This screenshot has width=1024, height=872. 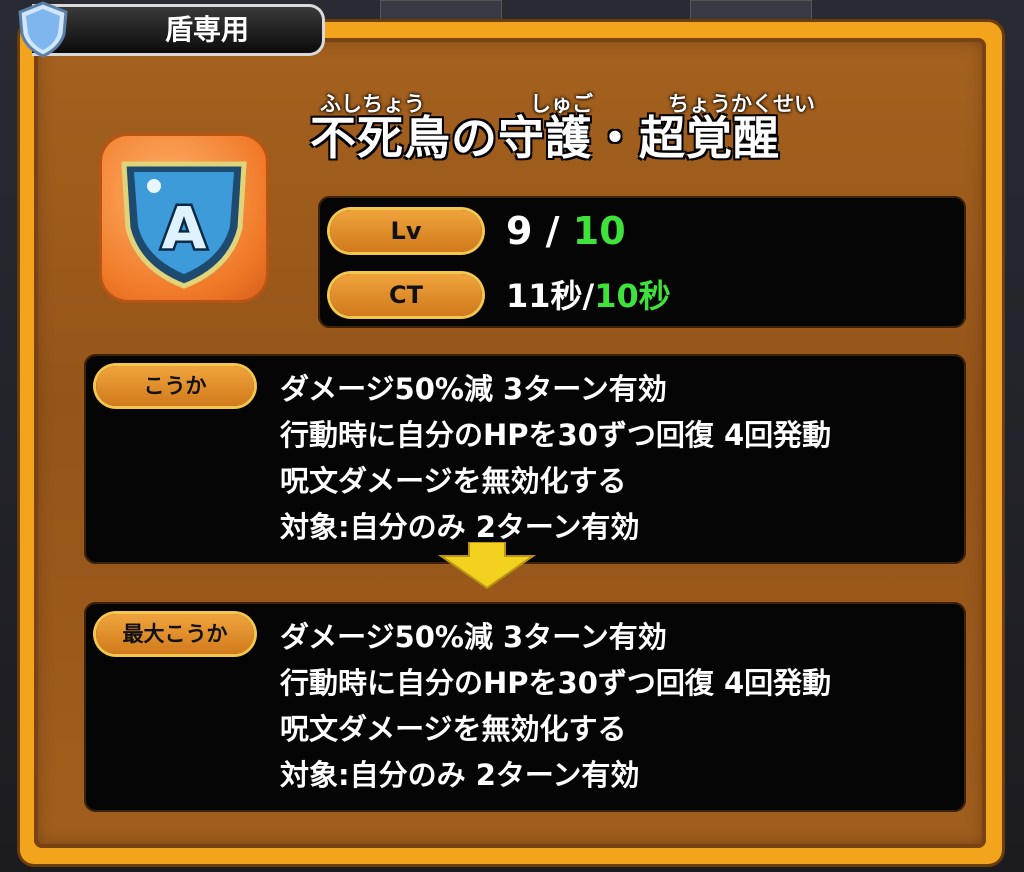 I want to click on effect-line: ダメージ50%減 3ターン有効, so click(x=473, y=389).